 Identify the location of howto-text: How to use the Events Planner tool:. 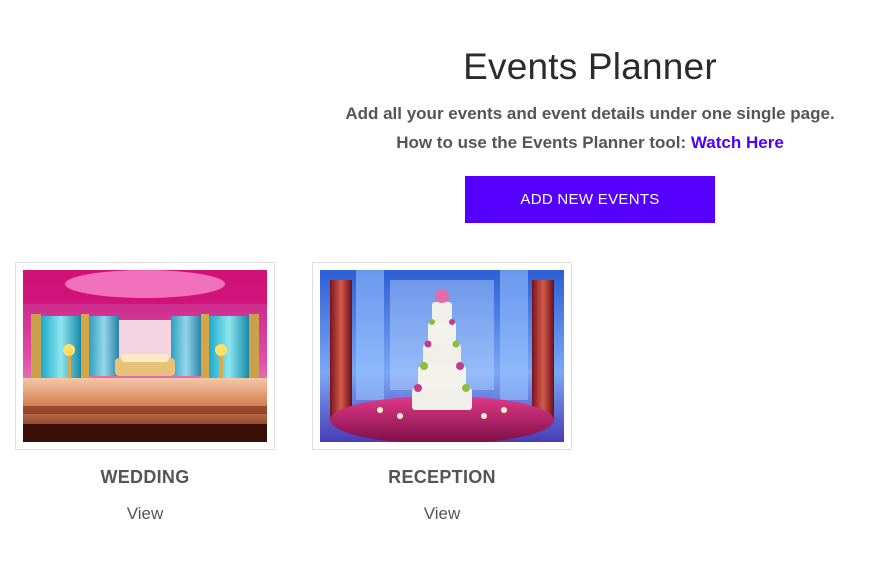
(543, 142).